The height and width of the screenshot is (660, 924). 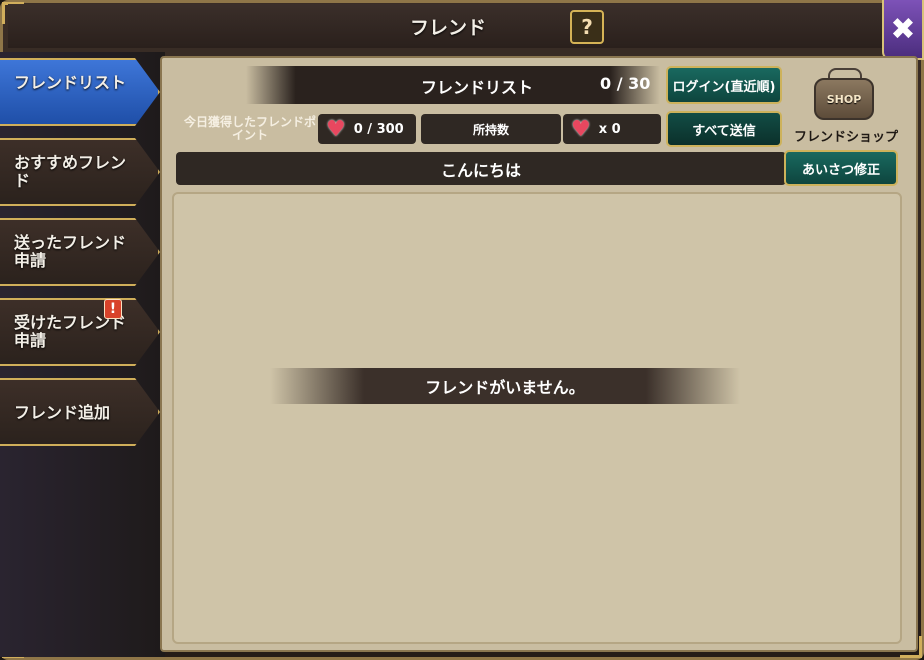 What do you see at coordinates (724, 129) in the screenshot?
I see `send-all-button: すべて送信` at bounding box center [724, 129].